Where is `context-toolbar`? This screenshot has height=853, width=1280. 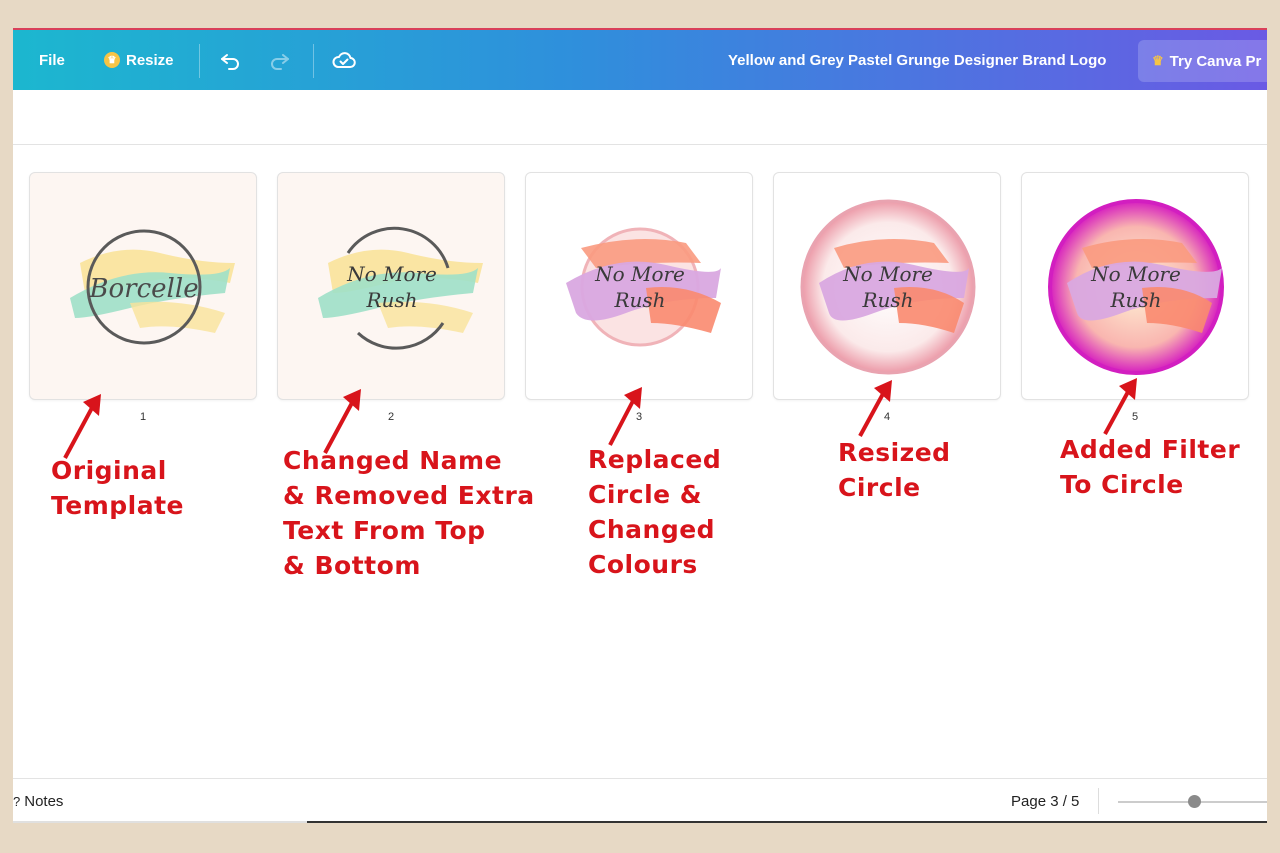
context-toolbar is located at coordinates (640, 117).